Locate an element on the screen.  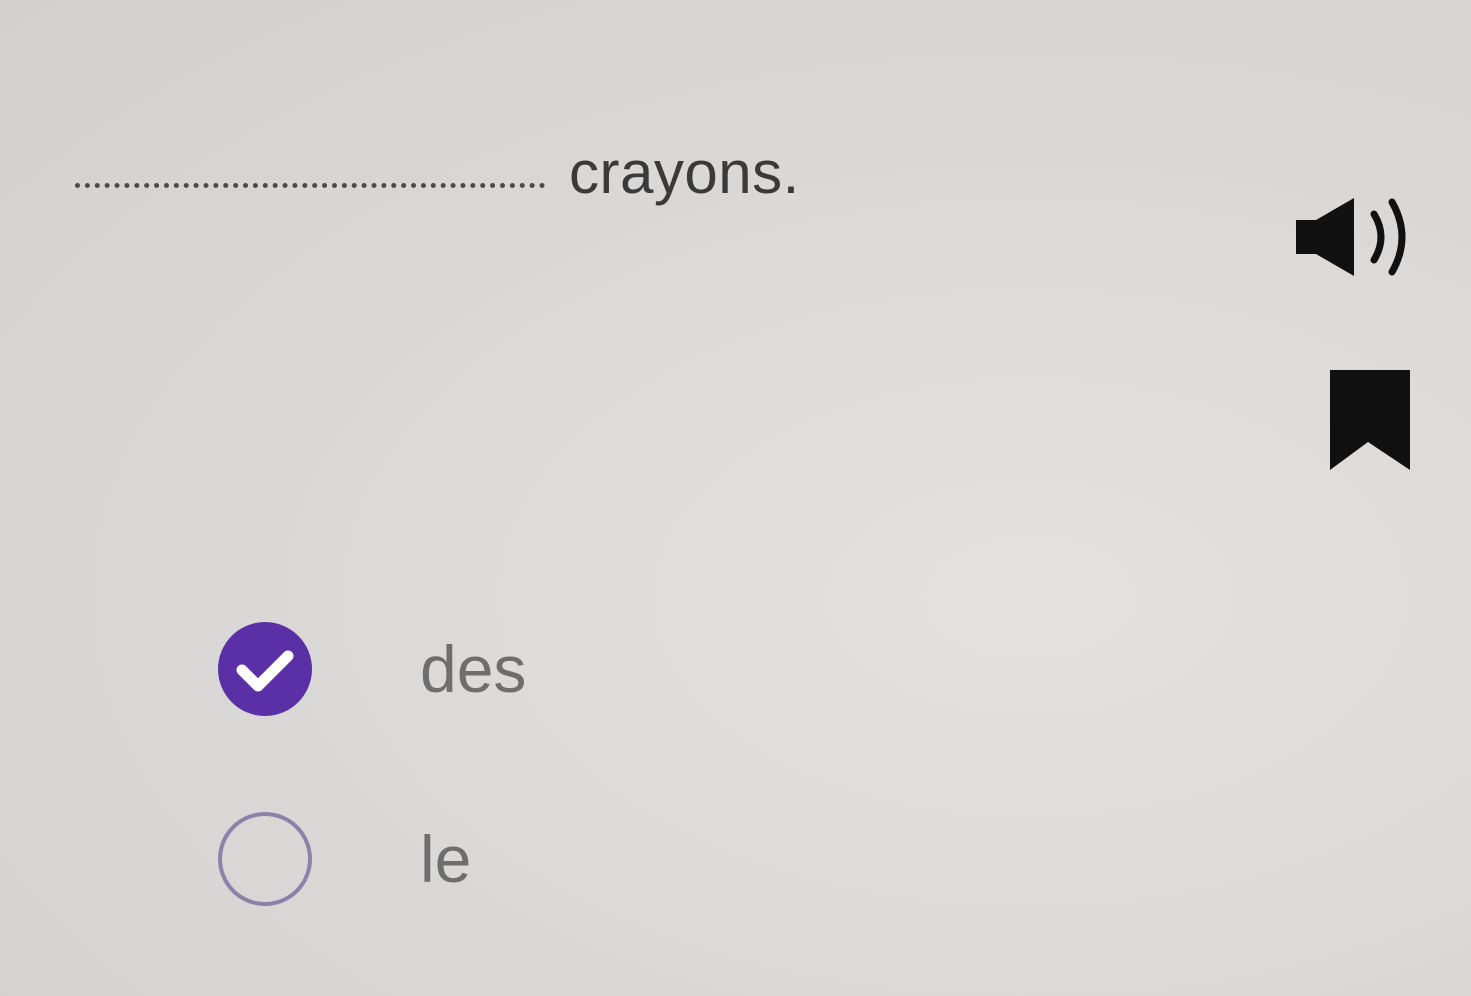
radio-checked-icon is located at coordinates (265, 669).